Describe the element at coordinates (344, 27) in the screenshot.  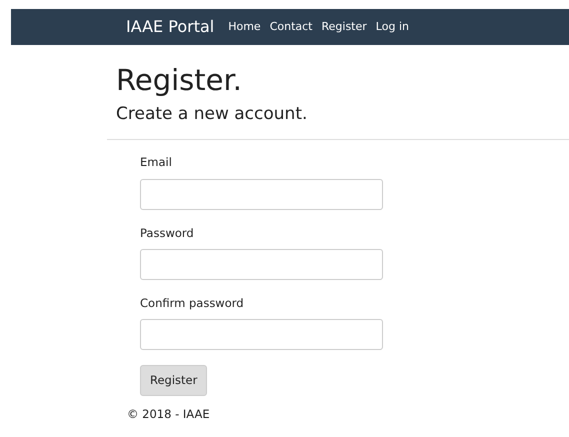
I see `nav-link: Register` at that location.